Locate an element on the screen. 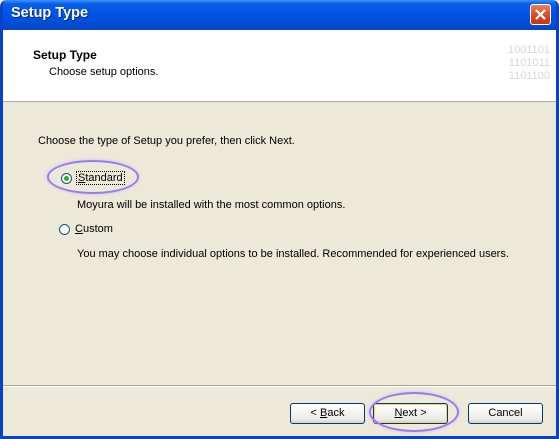  binary-line: 1101100 is located at coordinates (529, 76).